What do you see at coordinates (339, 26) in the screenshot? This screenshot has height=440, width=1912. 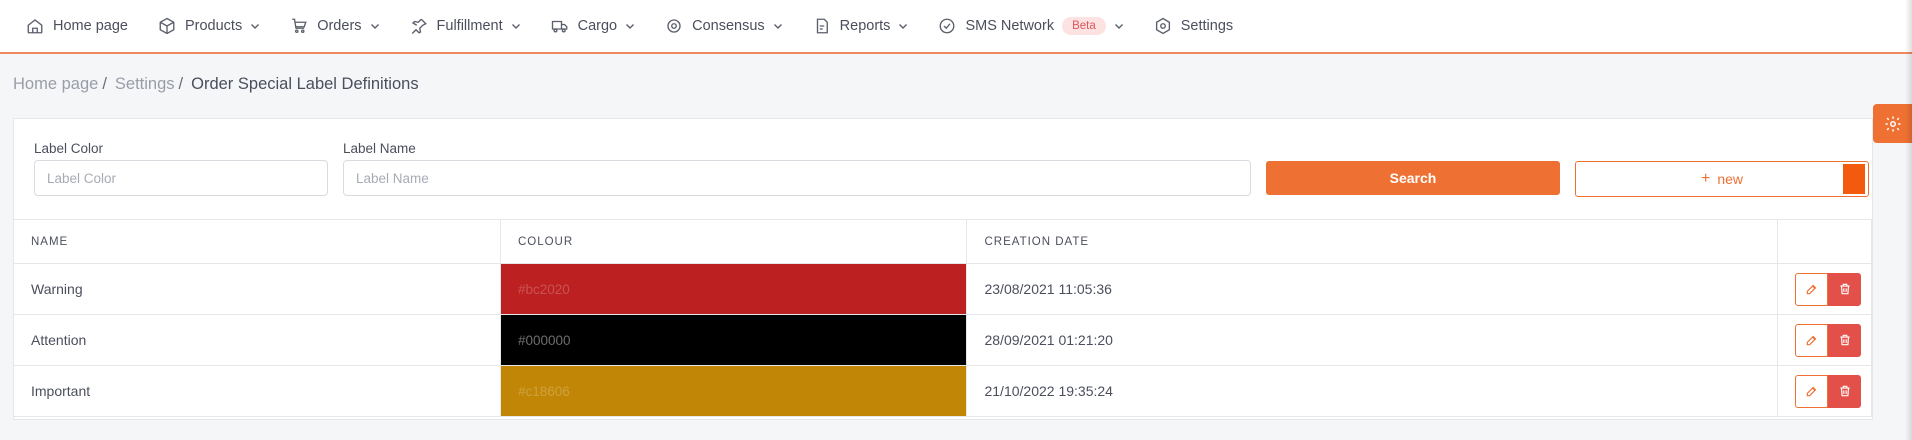 I see `nav-item-label: Orders` at bounding box center [339, 26].